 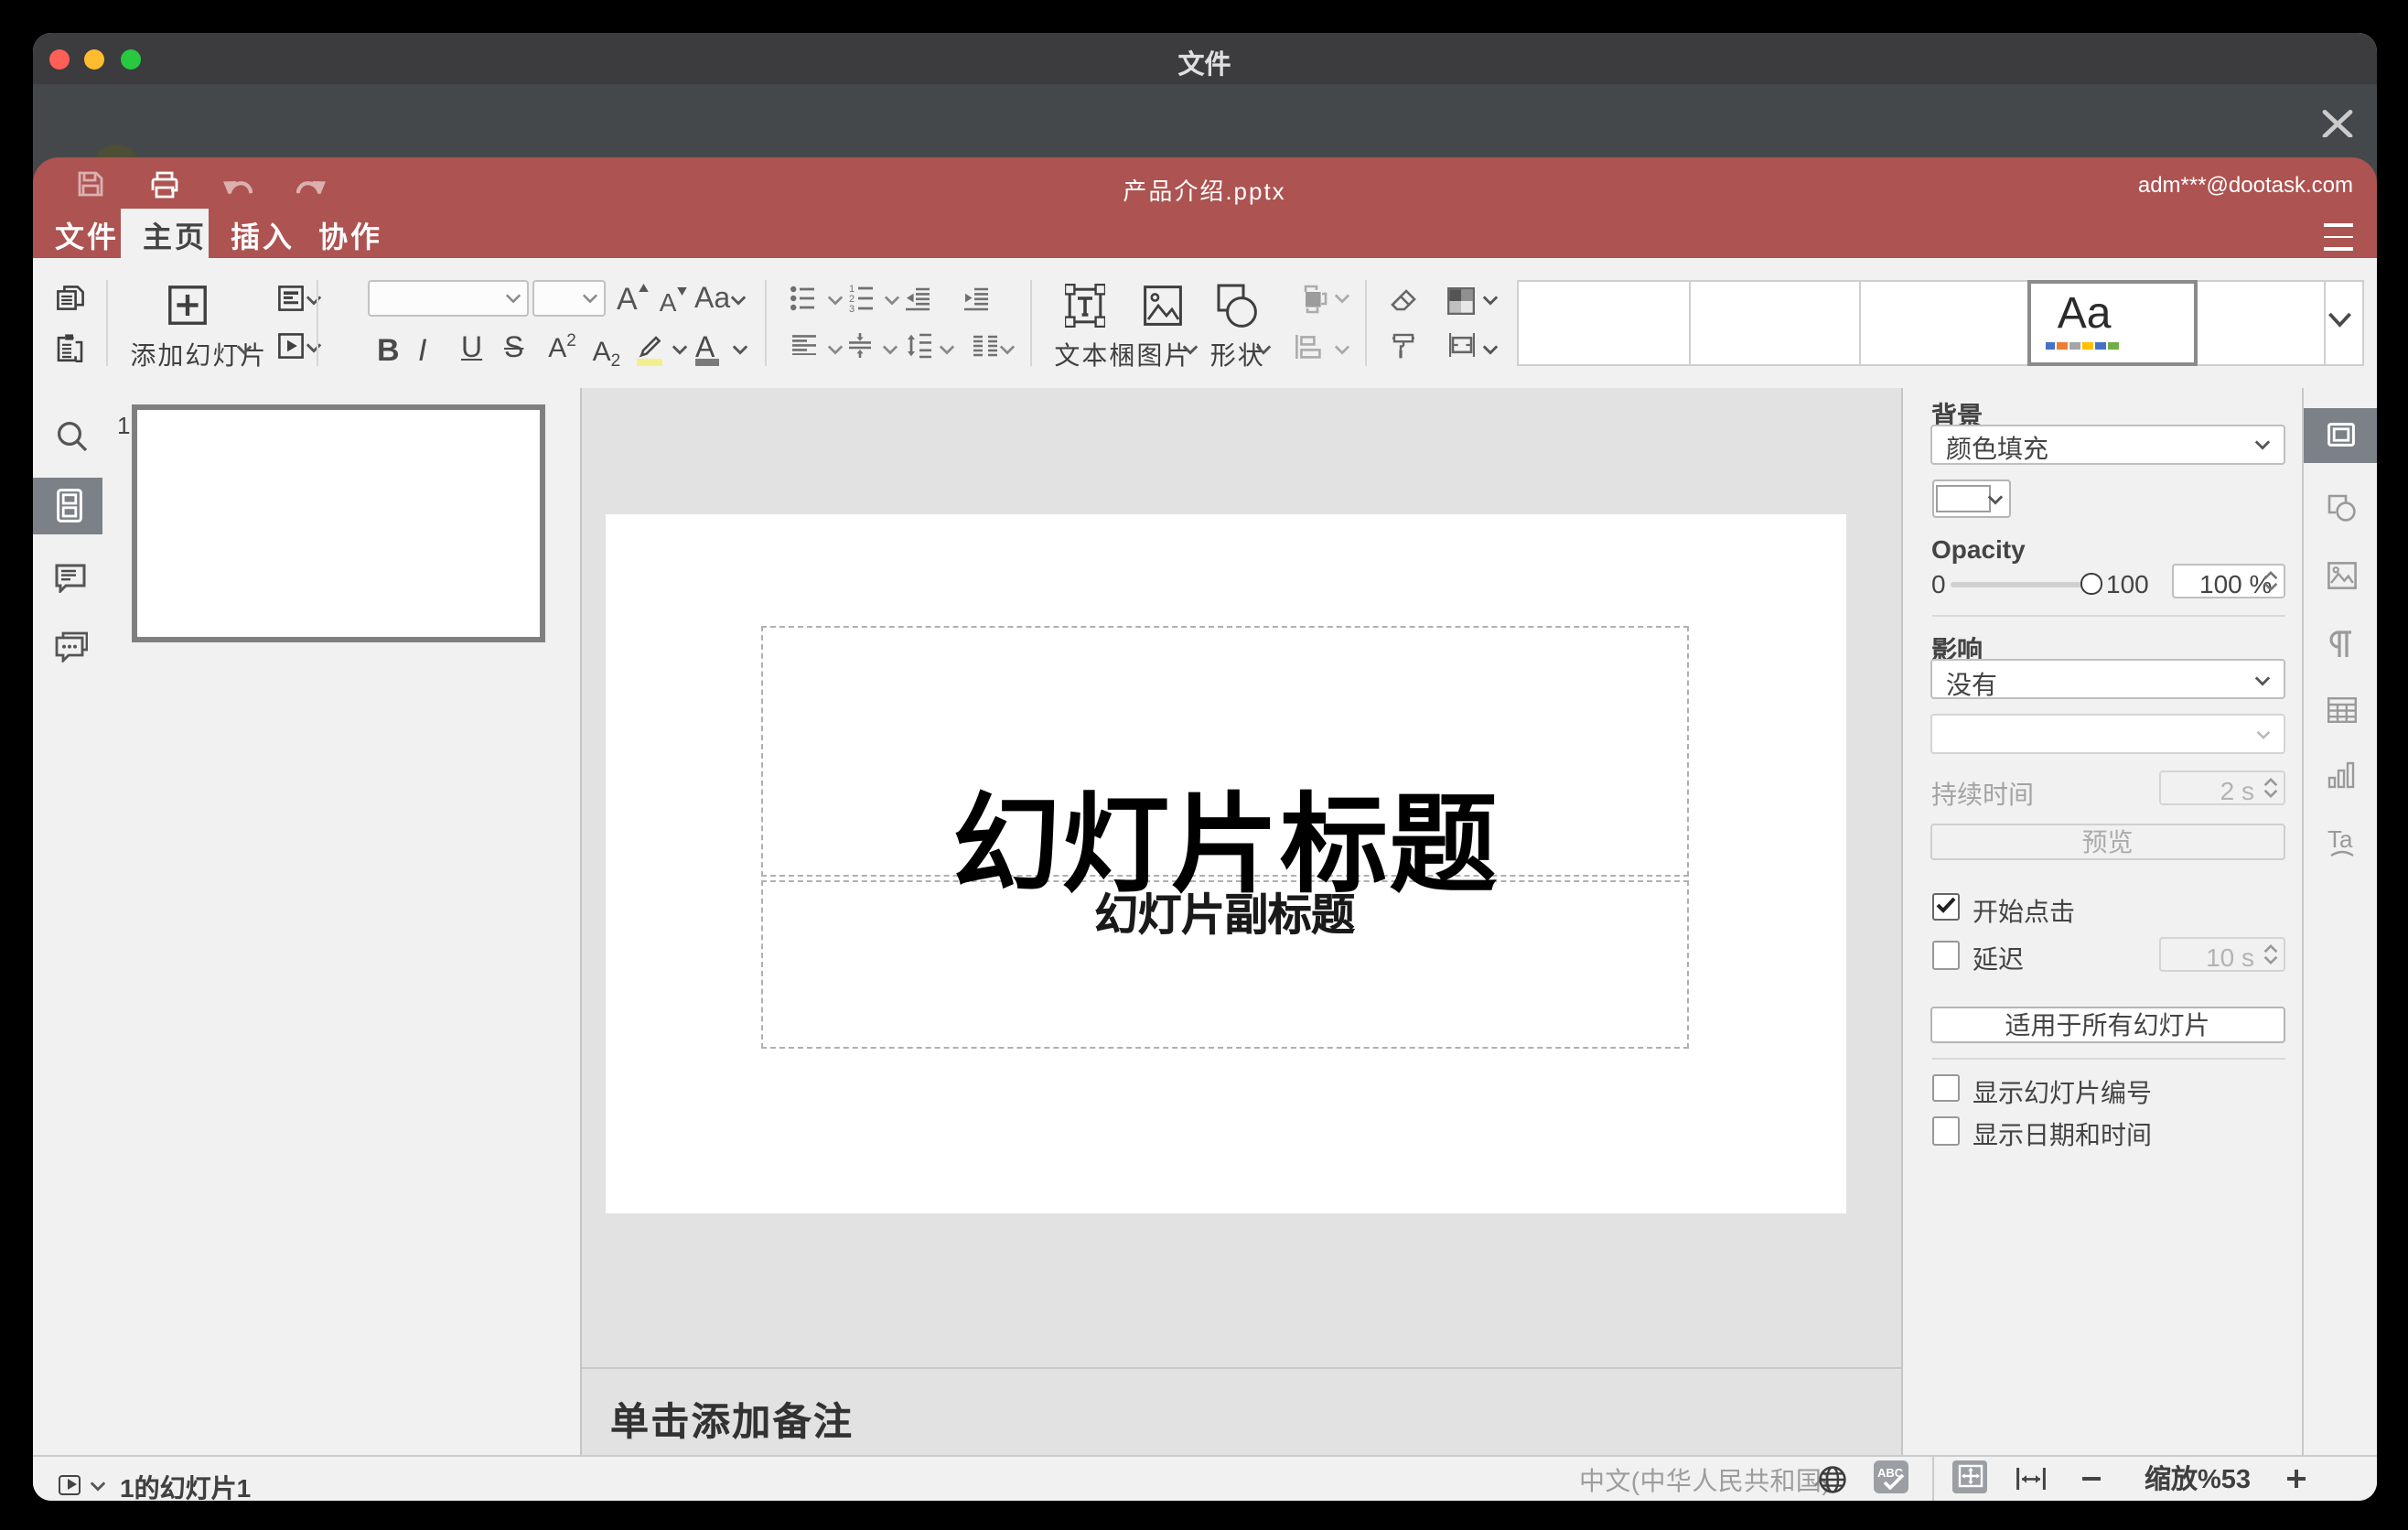 What do you see at coordinates (851, 308) in the screenshot?
I see `svg-text: 3` at bounding box center [851, 308].